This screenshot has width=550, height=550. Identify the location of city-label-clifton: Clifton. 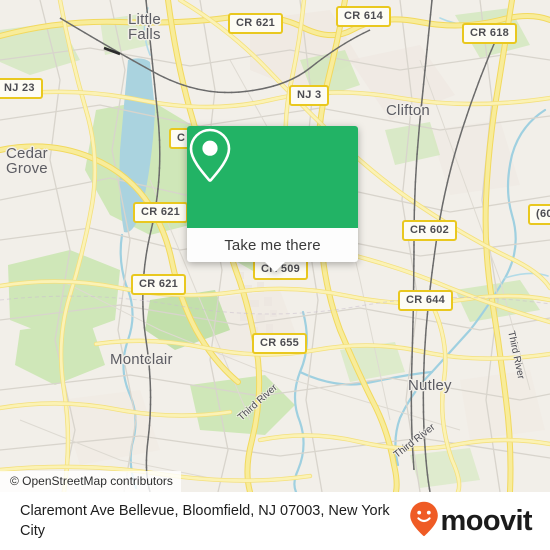
(408, 110).